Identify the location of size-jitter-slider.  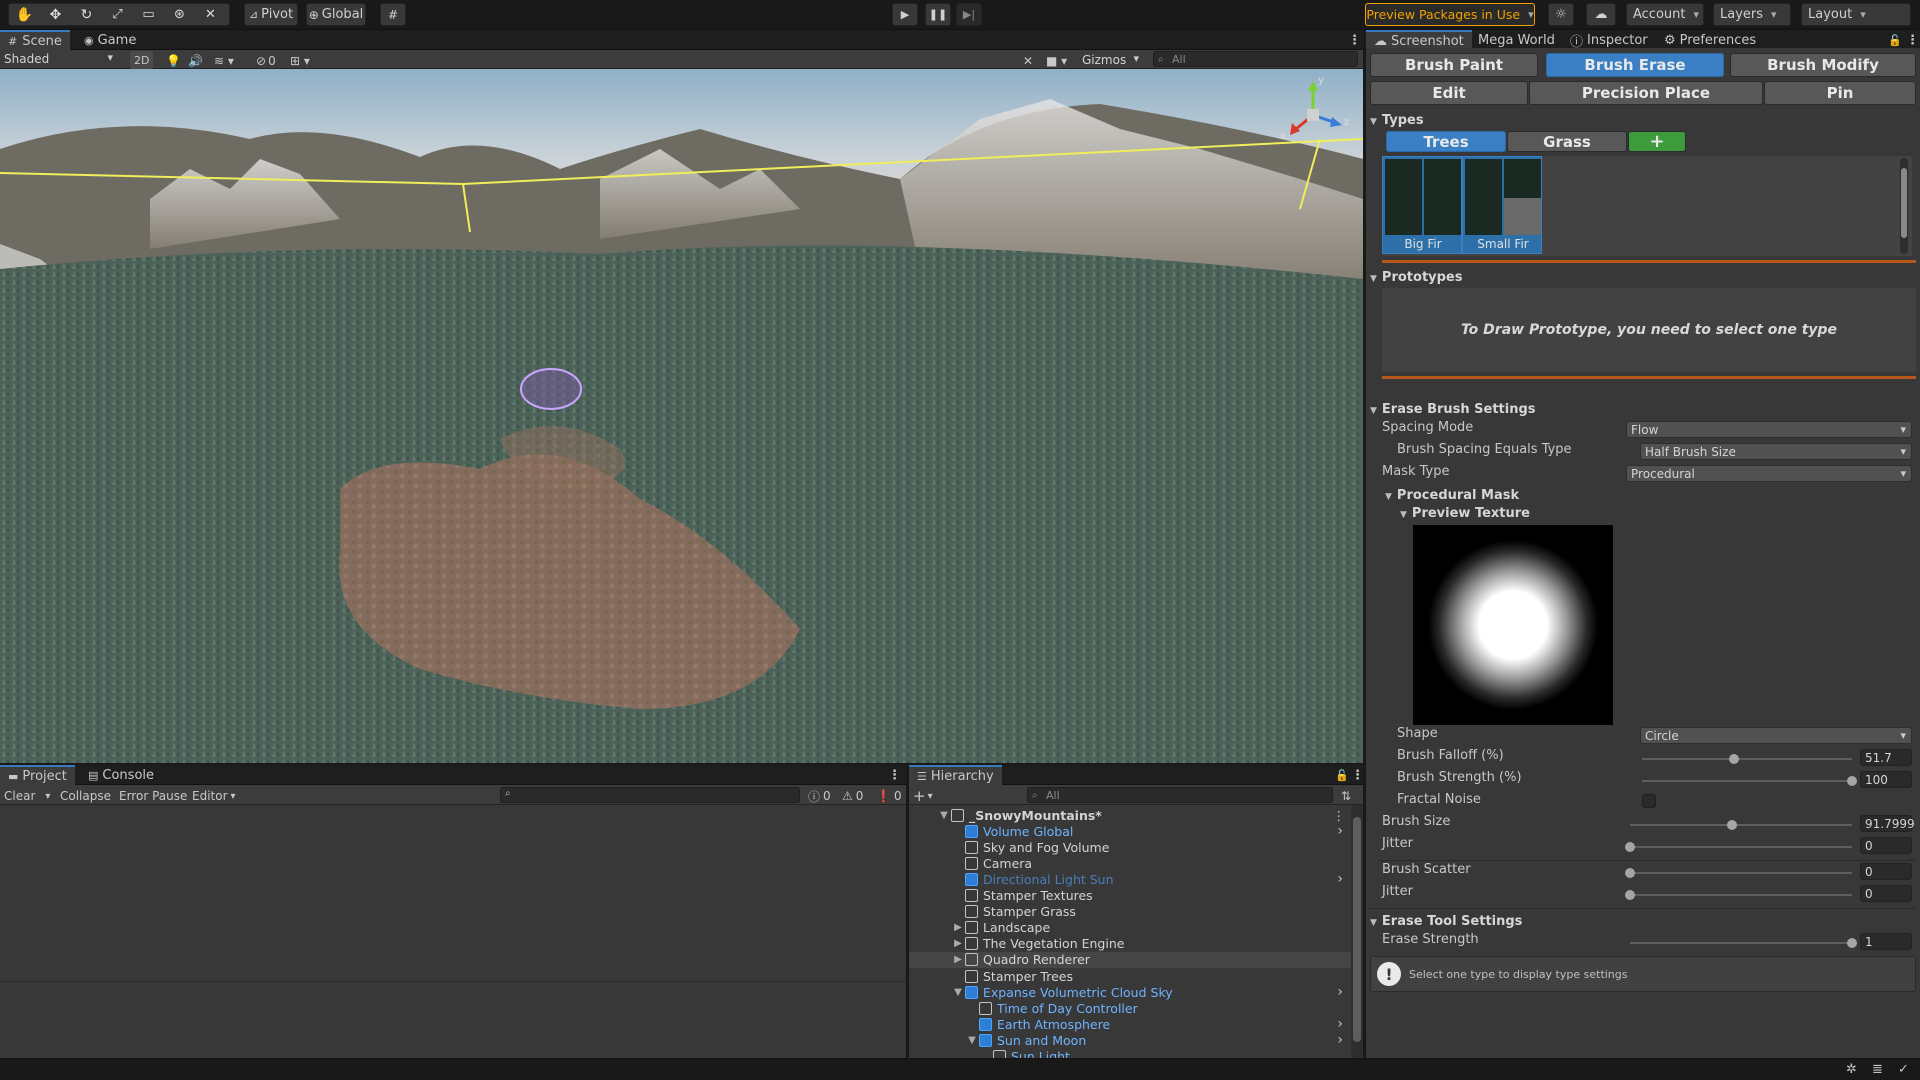
(1738, 847).